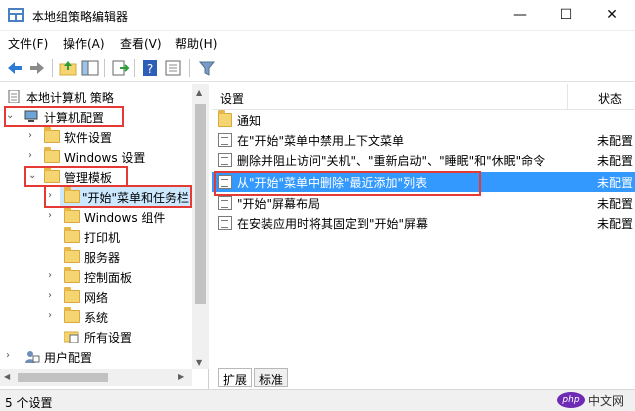 This screenshot has height=411, width=635. What do you see at coordinates (15, 68) in the screenshot?
I see `back-icon` at bounding box center [15, 68].